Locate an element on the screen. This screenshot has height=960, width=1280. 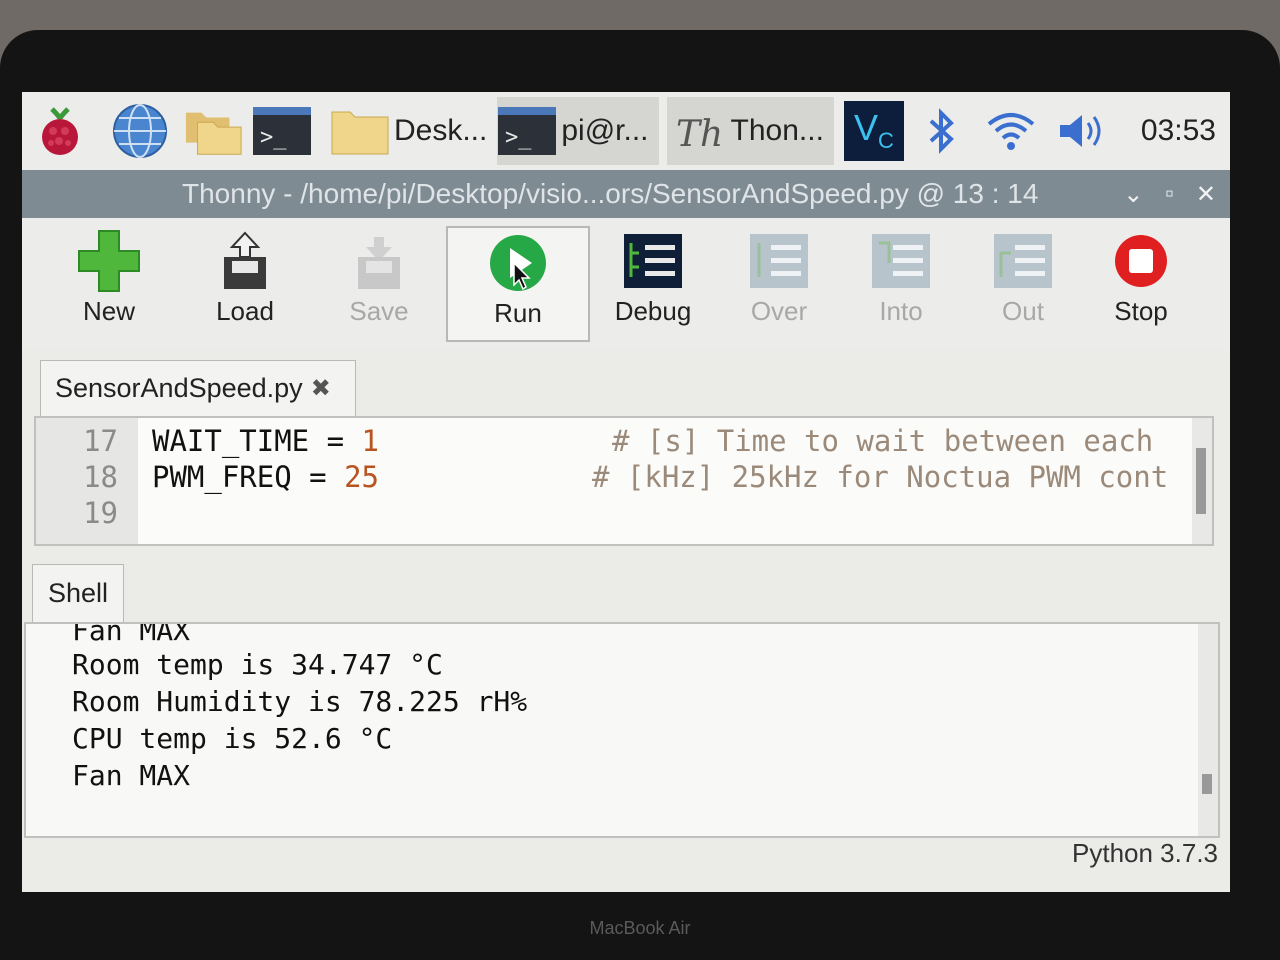
debug-icon is located at coordinates (653, 261).